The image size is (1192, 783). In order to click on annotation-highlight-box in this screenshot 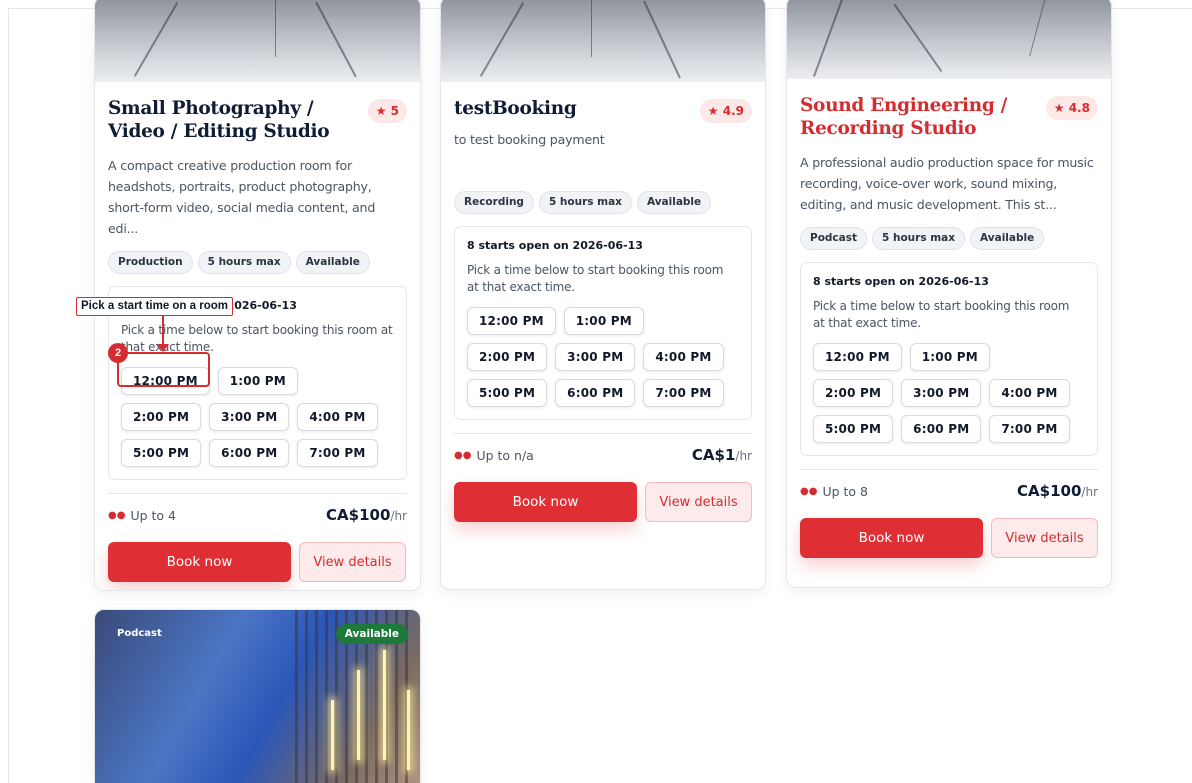, I will do `click(163, 369)`.